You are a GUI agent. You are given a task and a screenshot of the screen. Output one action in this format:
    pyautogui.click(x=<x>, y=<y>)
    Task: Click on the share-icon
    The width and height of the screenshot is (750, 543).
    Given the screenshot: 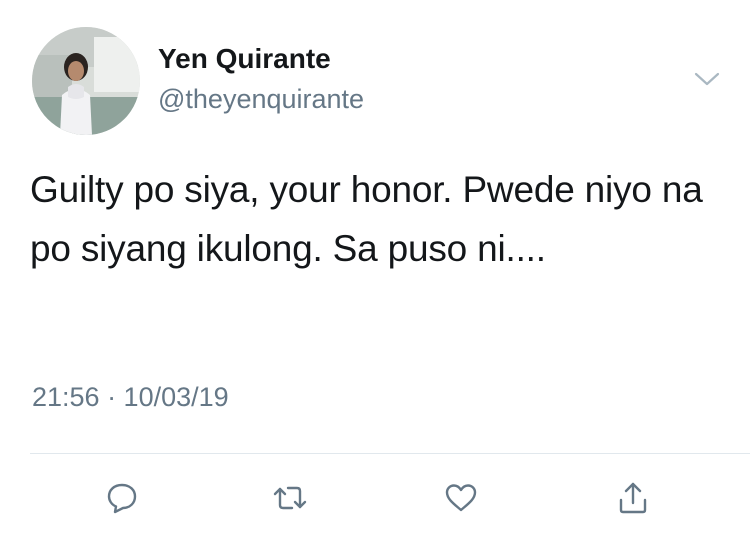 What is the action you would take?
    pyautogui.click(x=633, y=498)
    